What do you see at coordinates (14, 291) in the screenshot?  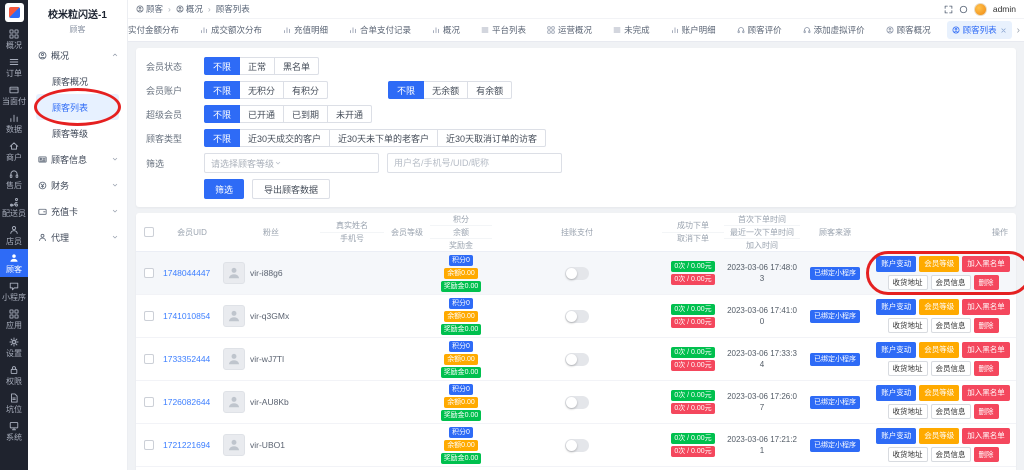 I see `rail-item-mini-program: 小程序` at bounding box center [14, 291].